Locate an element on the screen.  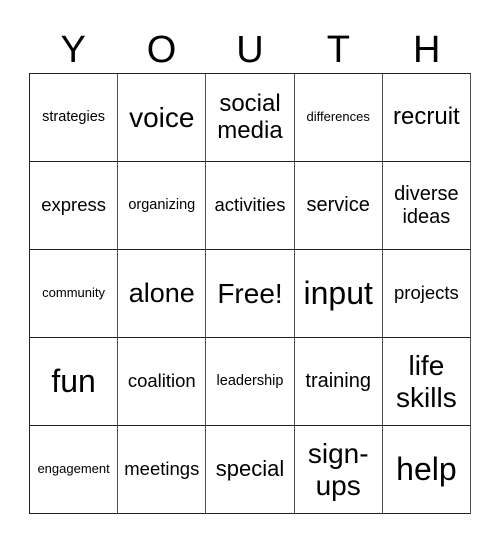
header-letter-u: U is located at coordinates (250, 50).